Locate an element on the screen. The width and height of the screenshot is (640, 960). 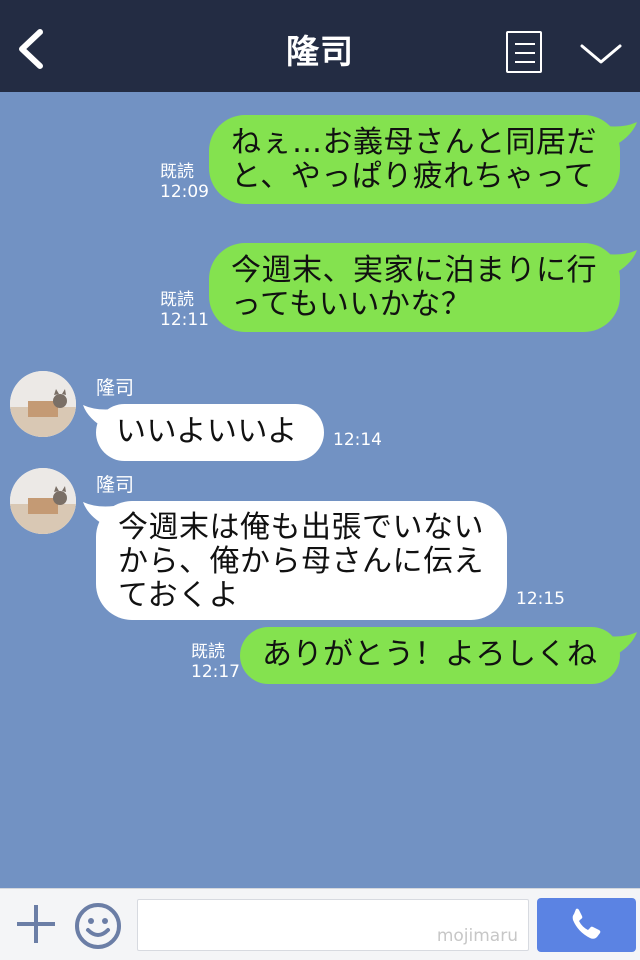
chat-header: 隆司 is located at coordinates (320, 46).